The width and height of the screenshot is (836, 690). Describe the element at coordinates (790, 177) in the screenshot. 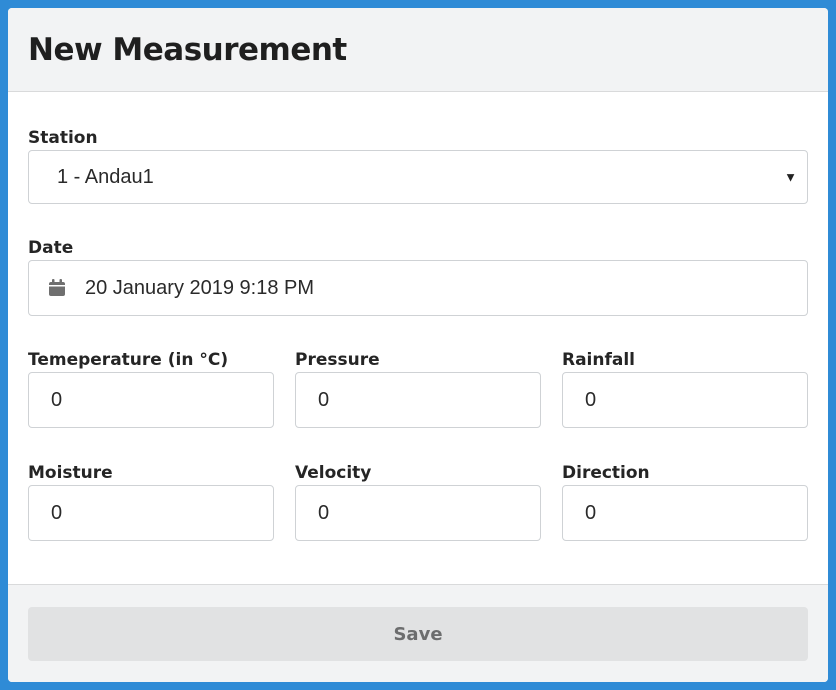

I see `dropdown-arrow-icon: ▼` at that location.